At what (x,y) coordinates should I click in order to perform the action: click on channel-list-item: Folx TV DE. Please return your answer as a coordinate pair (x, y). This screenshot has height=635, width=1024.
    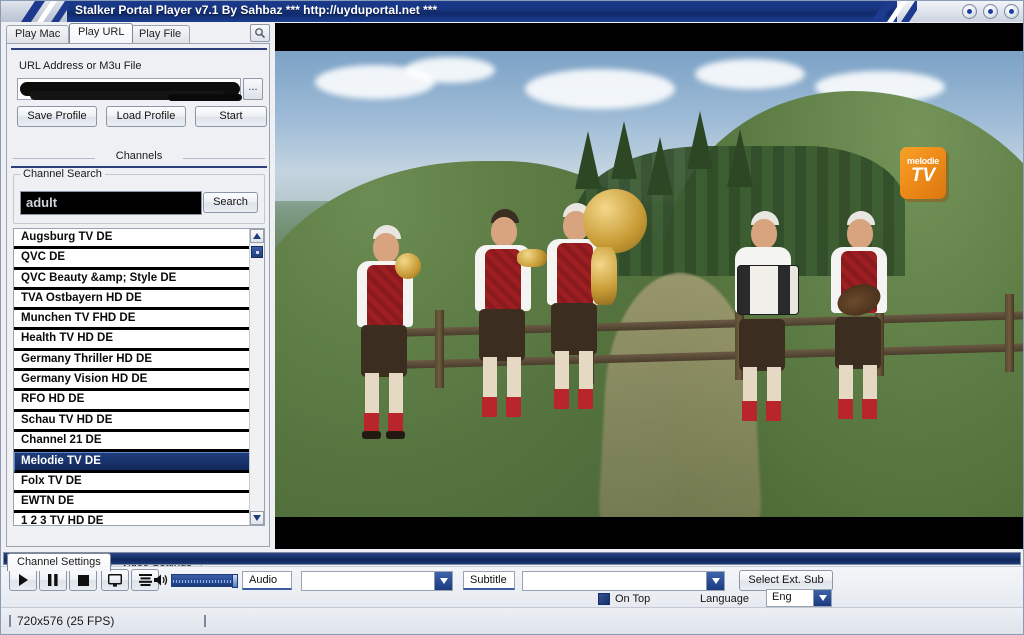
    Looking at the image, I should click on (132, 482).